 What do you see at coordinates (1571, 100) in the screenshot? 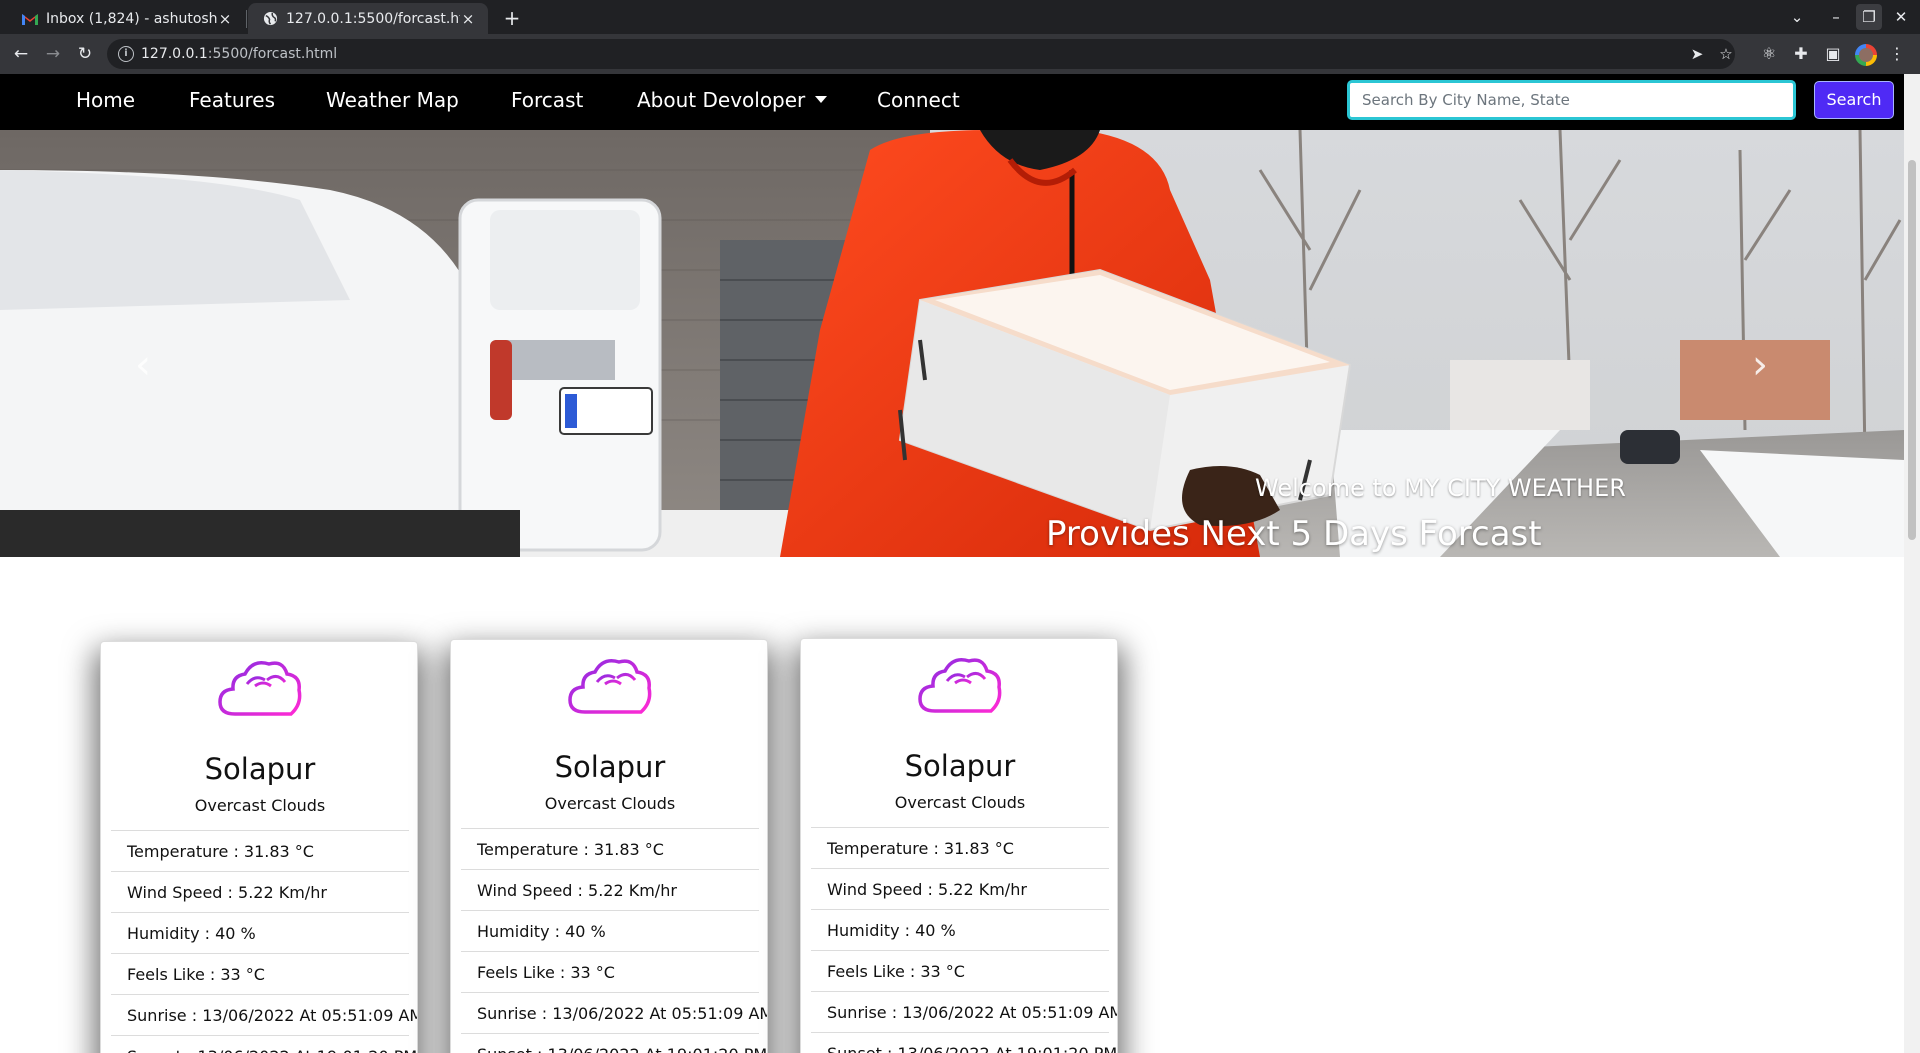
I see `city-search-input` at bounding box center [1571, 100].